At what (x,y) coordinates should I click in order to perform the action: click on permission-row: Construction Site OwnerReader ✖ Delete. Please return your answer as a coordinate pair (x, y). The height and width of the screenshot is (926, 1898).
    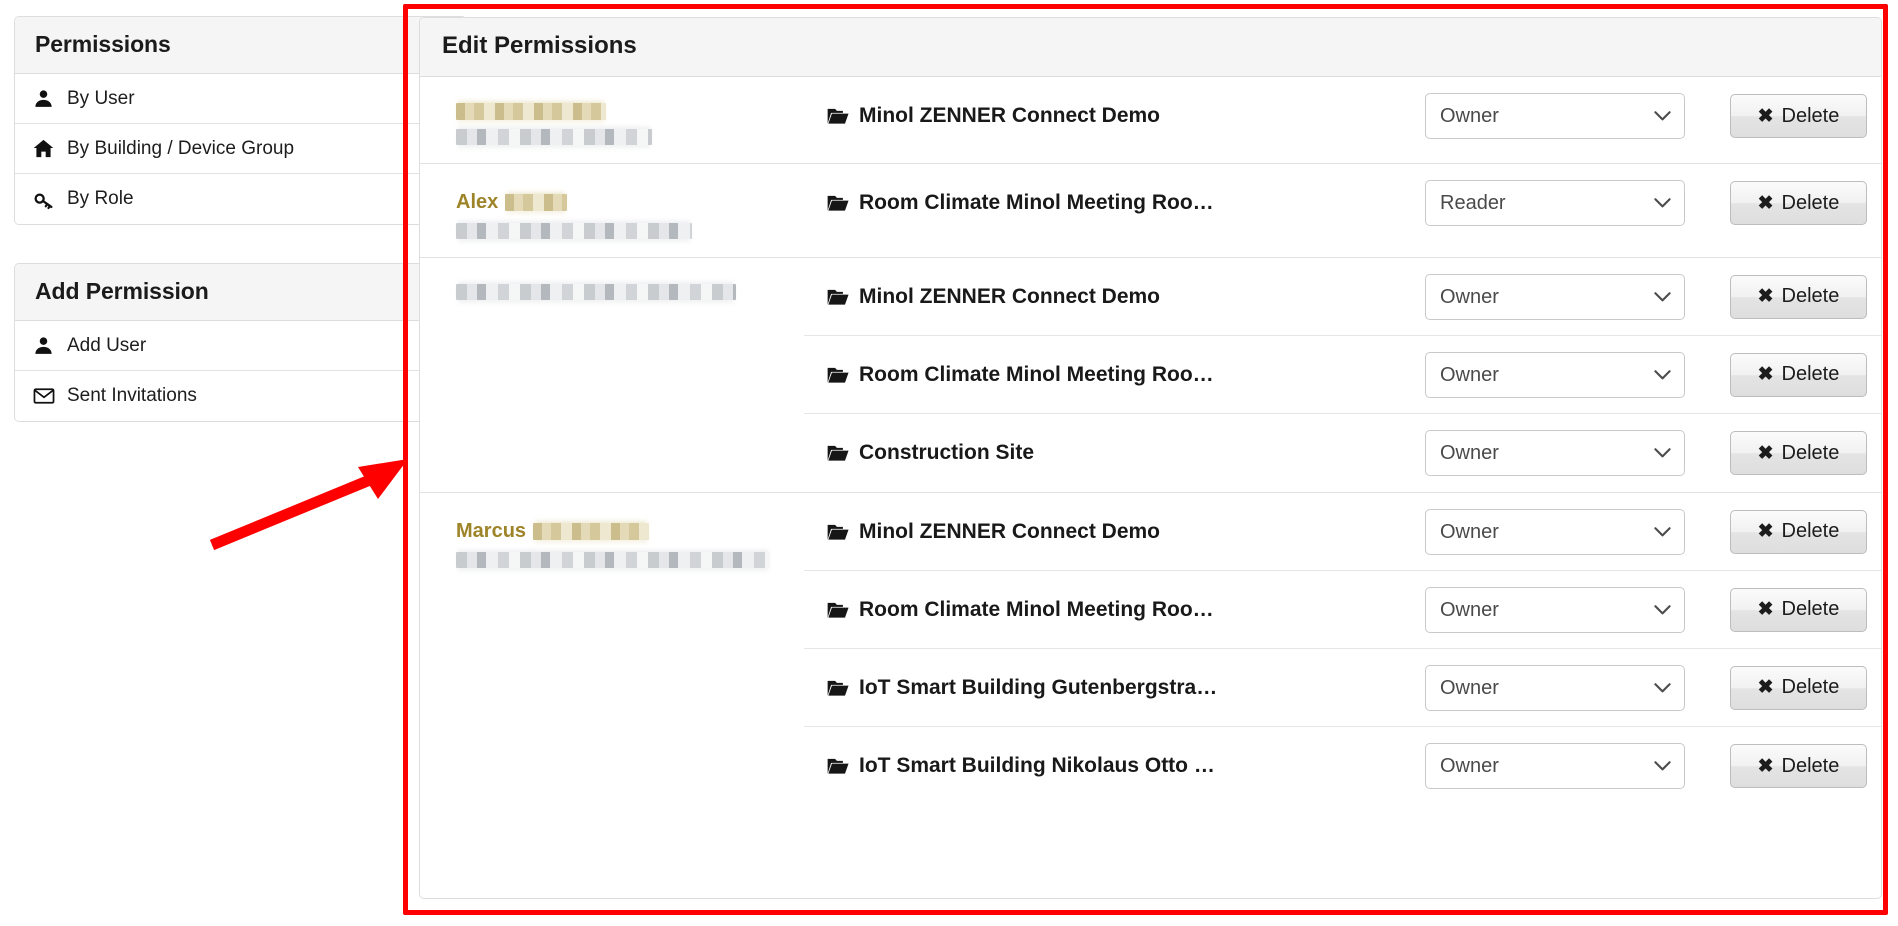
    Looking at the image, I should click on (1342, 453).